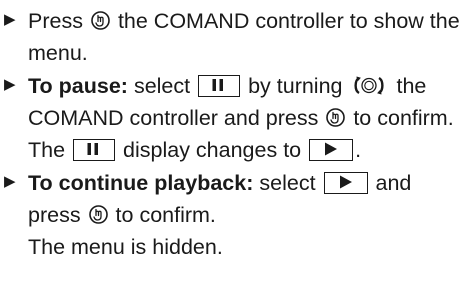 Image resolution: width=463 pixels, height=291 pixels. What do you see at coordinates (55, 21) in the screenshot?
I see `step-1-text-a: Press` at bounding box center [55, 21].